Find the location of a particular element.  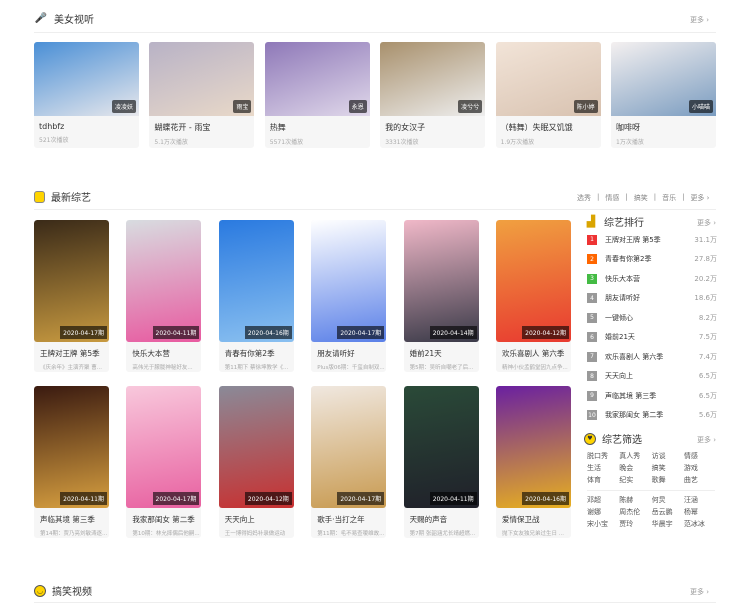

rank-name: 欢乐喜剧人 第六季 is located at coordinates (652, 357).